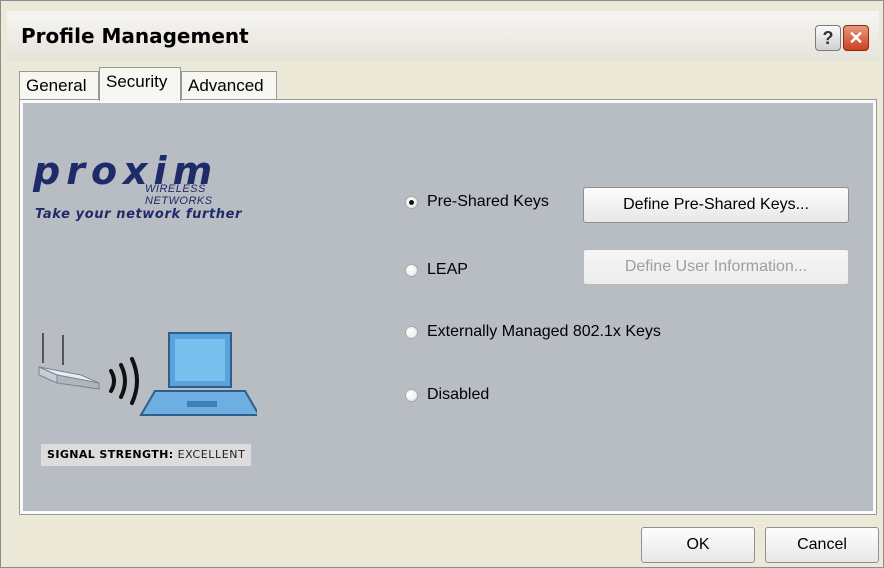  Describe the element at coordinates (229, 85) in the screenshot. I see `tab-advanced: Advanced` at that location.